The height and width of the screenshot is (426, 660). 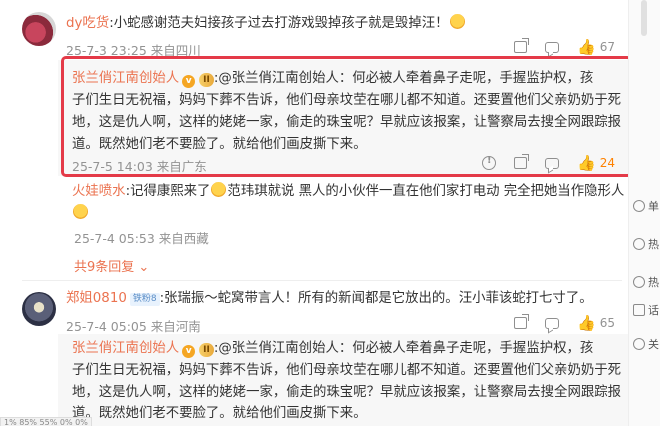 I want to click on sidebar-item: 话, so click(x=646, y=310).